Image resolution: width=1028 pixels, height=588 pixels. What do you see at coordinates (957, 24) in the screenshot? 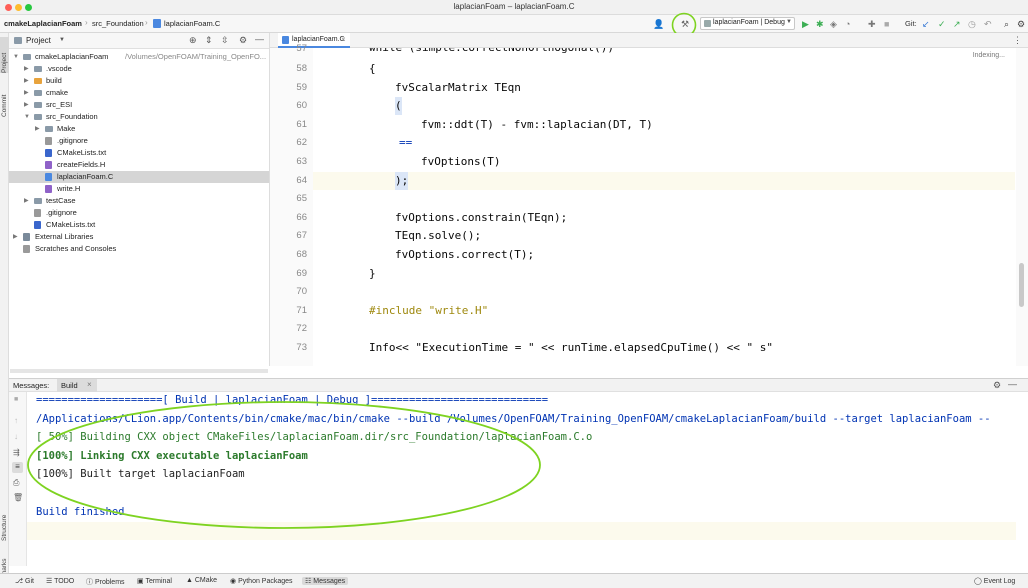
I see `git-push-icon: ↗` at bounding box center [957, 24].